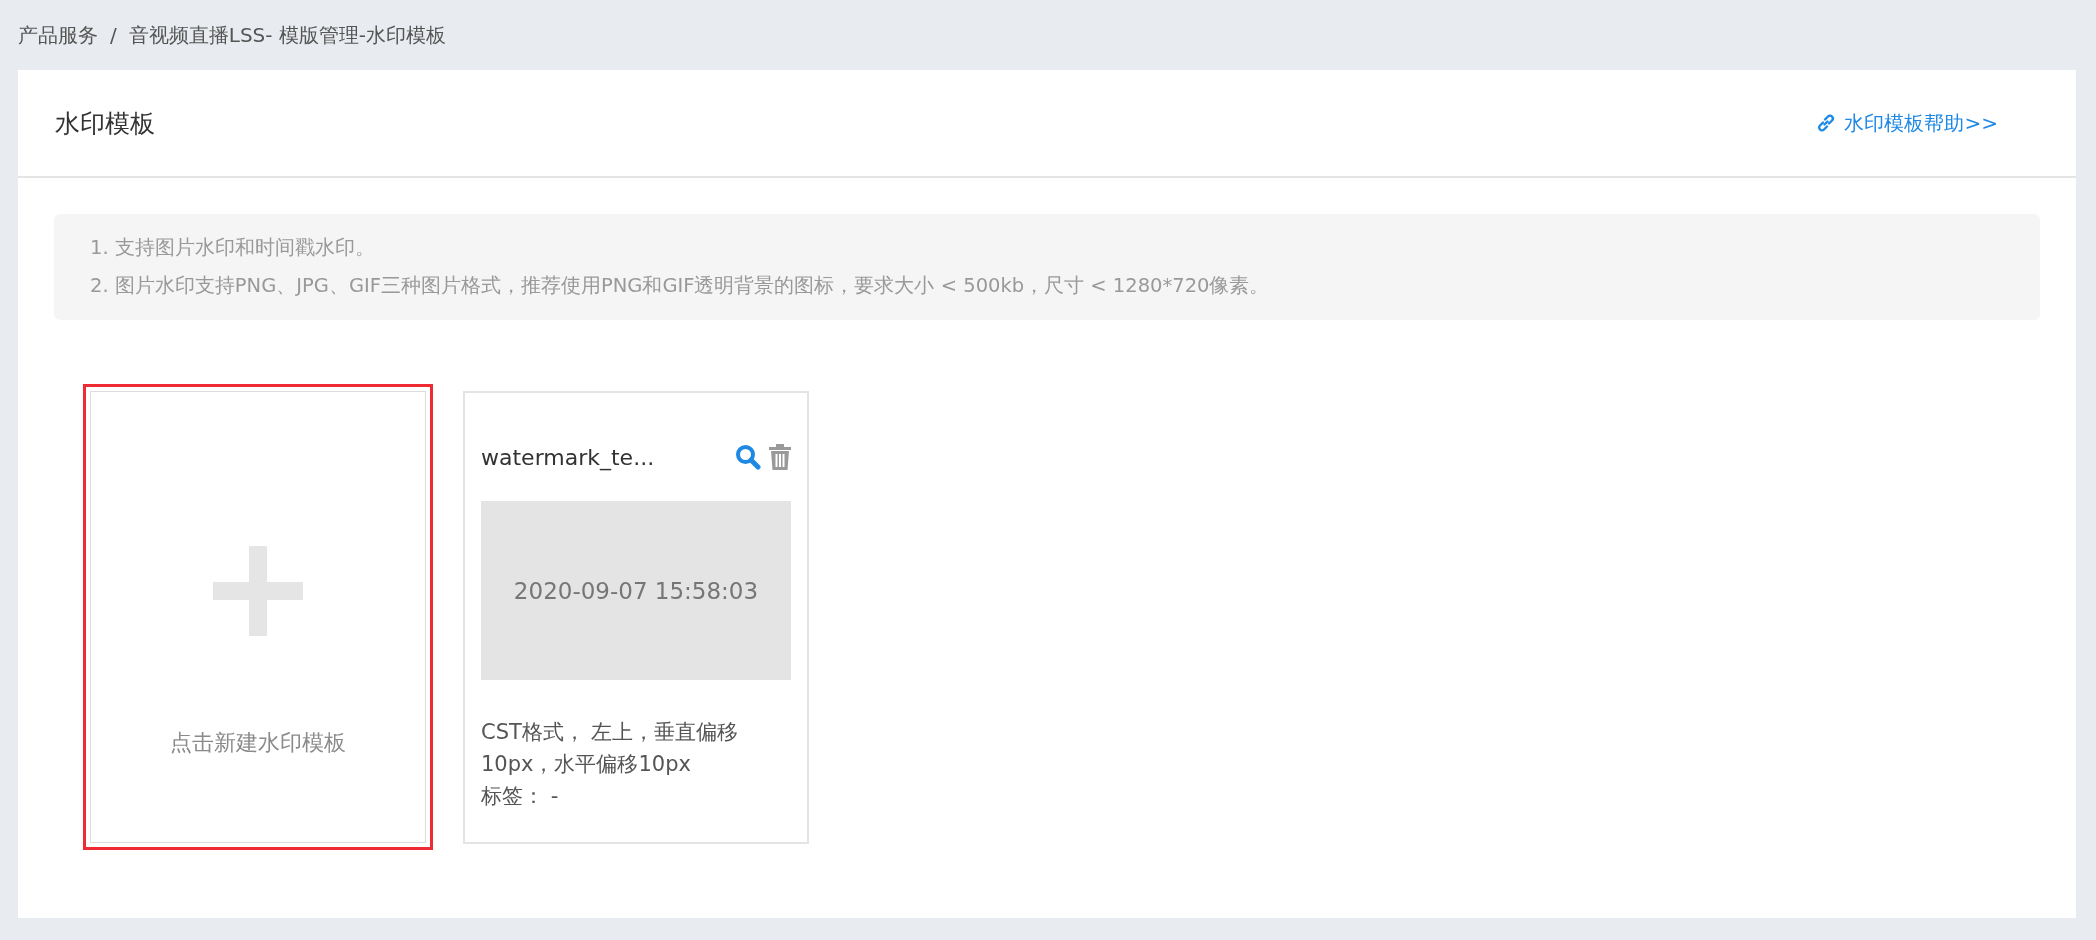 This screenshot has height=940, width=2096. I want to click on breadcrumb-item: 音视频直播LSS- 模版管理-水印模板, so click(287, 35).